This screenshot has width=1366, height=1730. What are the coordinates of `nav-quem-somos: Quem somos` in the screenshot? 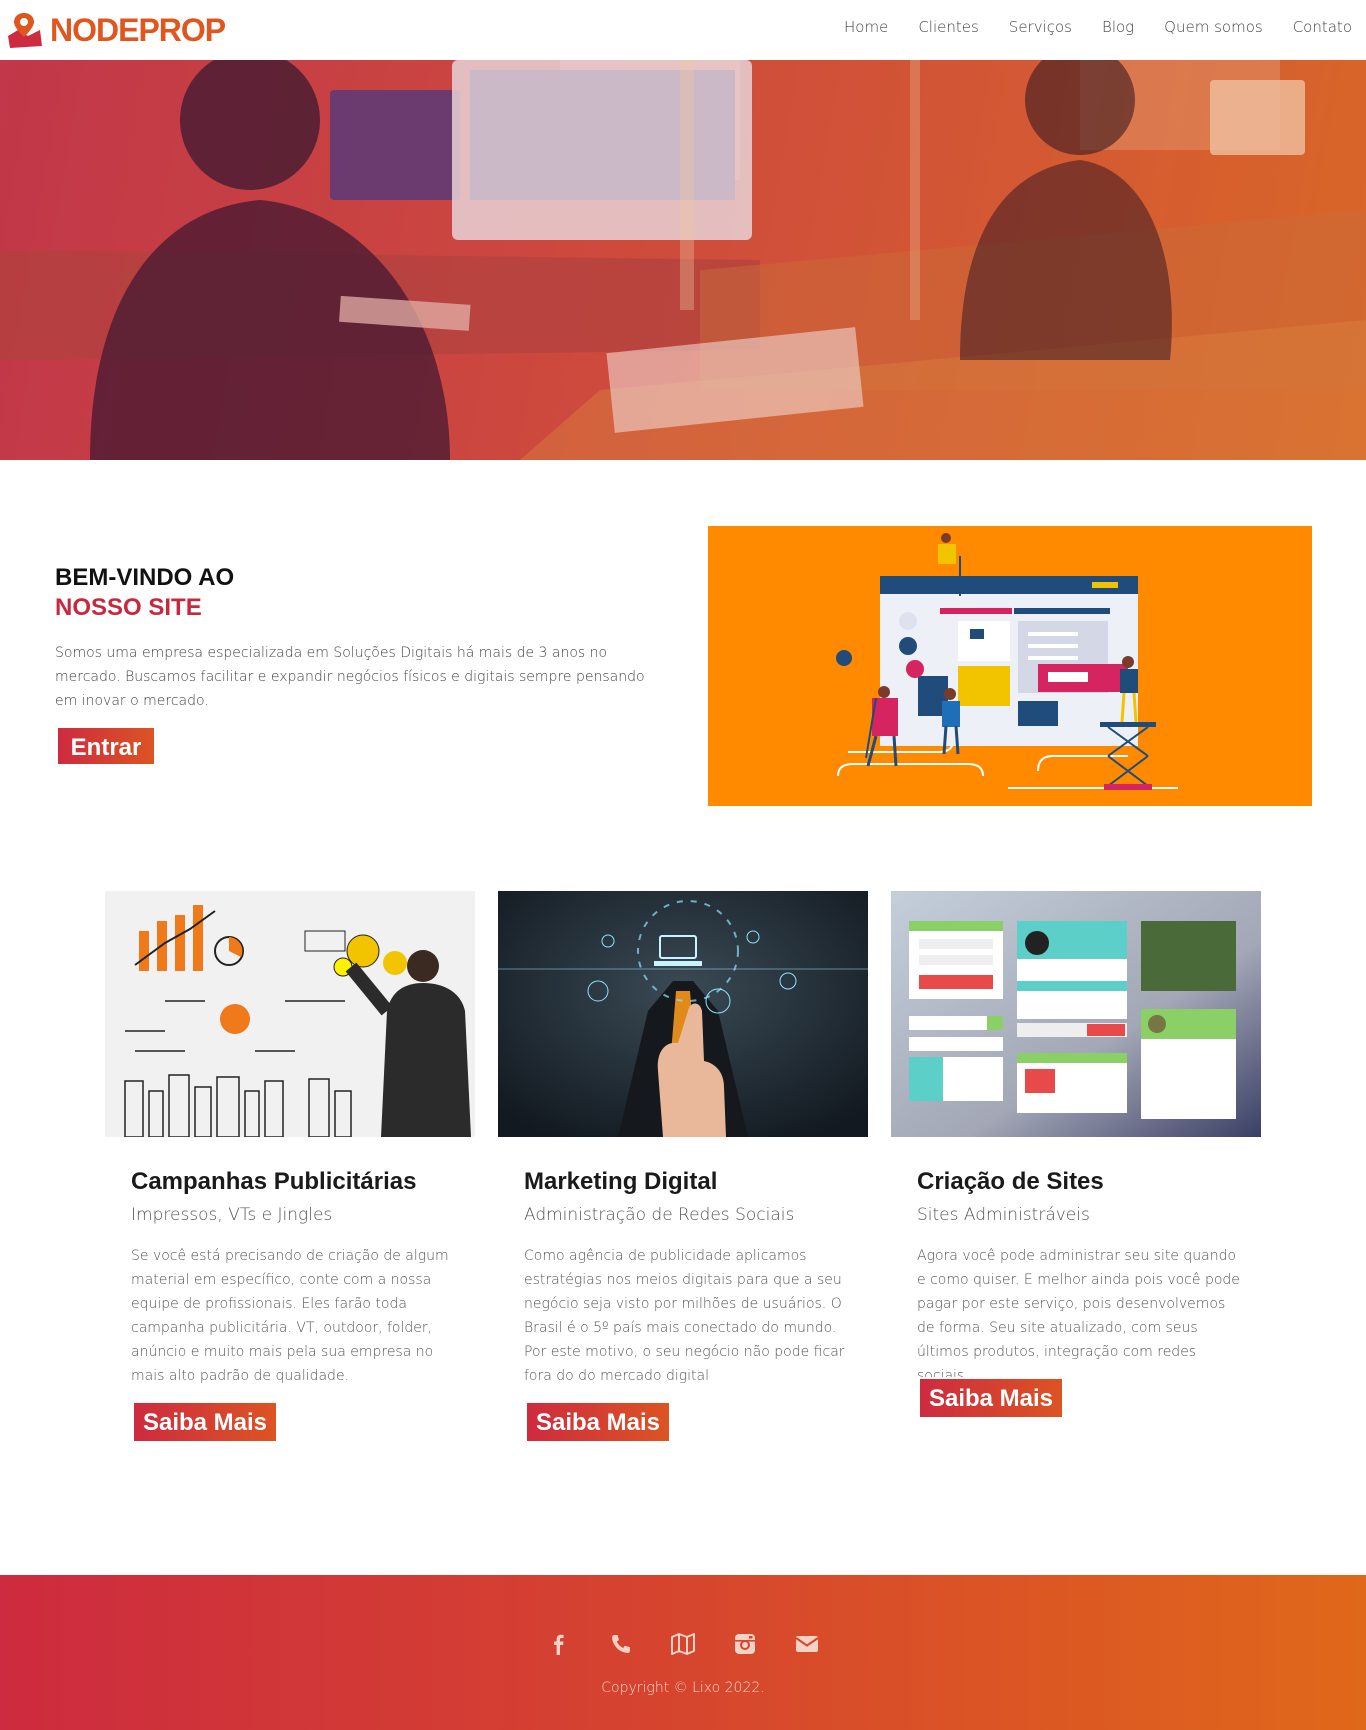 It's located at (1213, 27).